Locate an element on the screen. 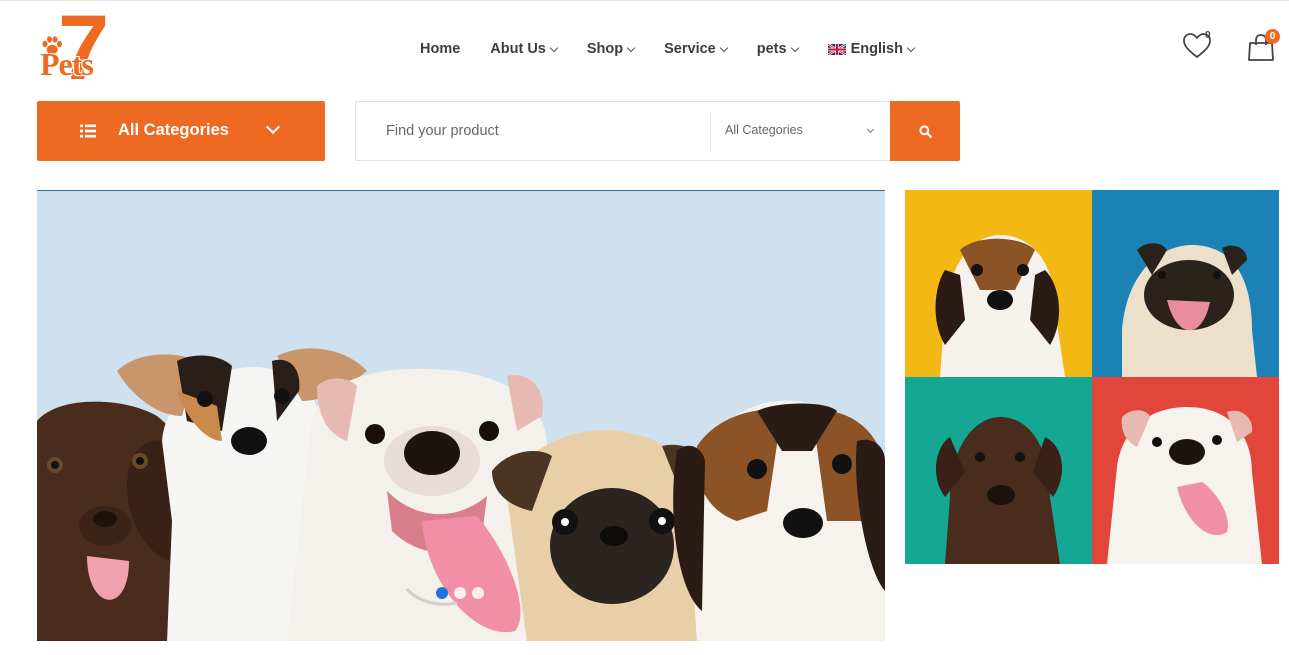  banner-tile-beagle is located at coordinates (998, 283).